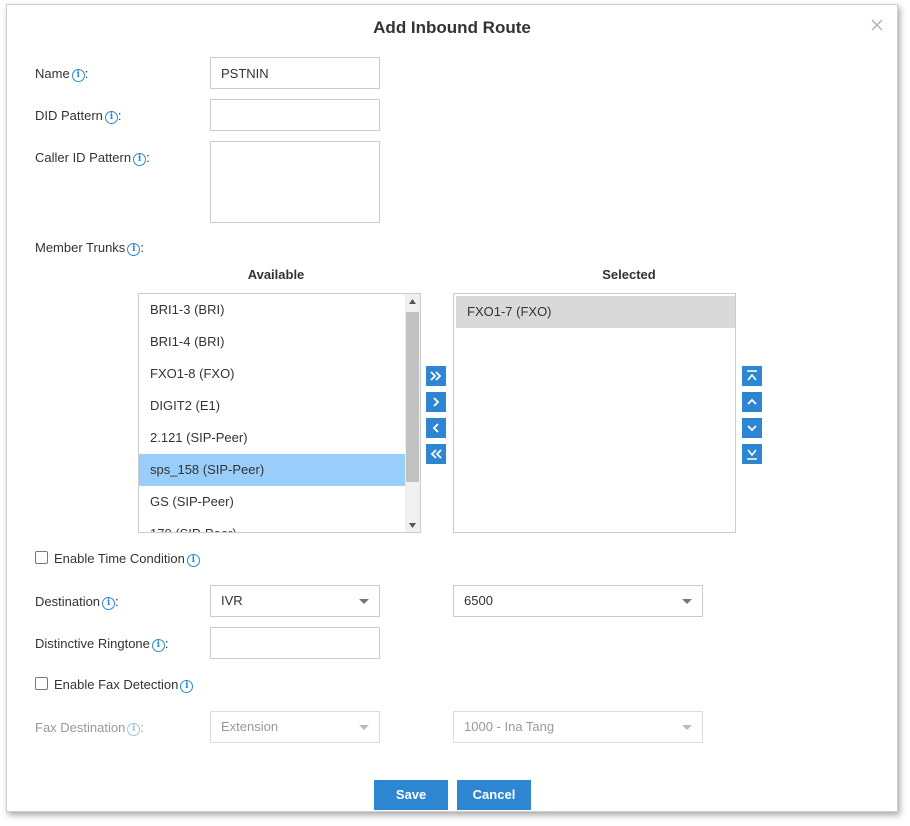  What do you see at coordinates (295, 601) in the screenshot?
I see `destination-type-select: IVR` at bounding box center [295, 601].